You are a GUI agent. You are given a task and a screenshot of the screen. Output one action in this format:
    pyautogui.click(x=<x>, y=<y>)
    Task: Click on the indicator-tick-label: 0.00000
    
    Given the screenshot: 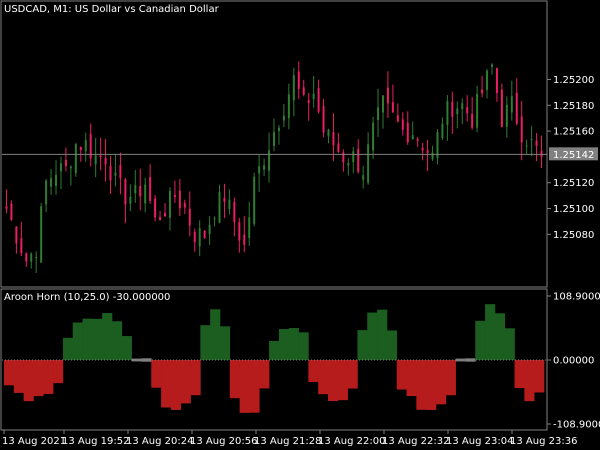 What is the action you would take?
    pyautogui.click(x=573, y=361)
    